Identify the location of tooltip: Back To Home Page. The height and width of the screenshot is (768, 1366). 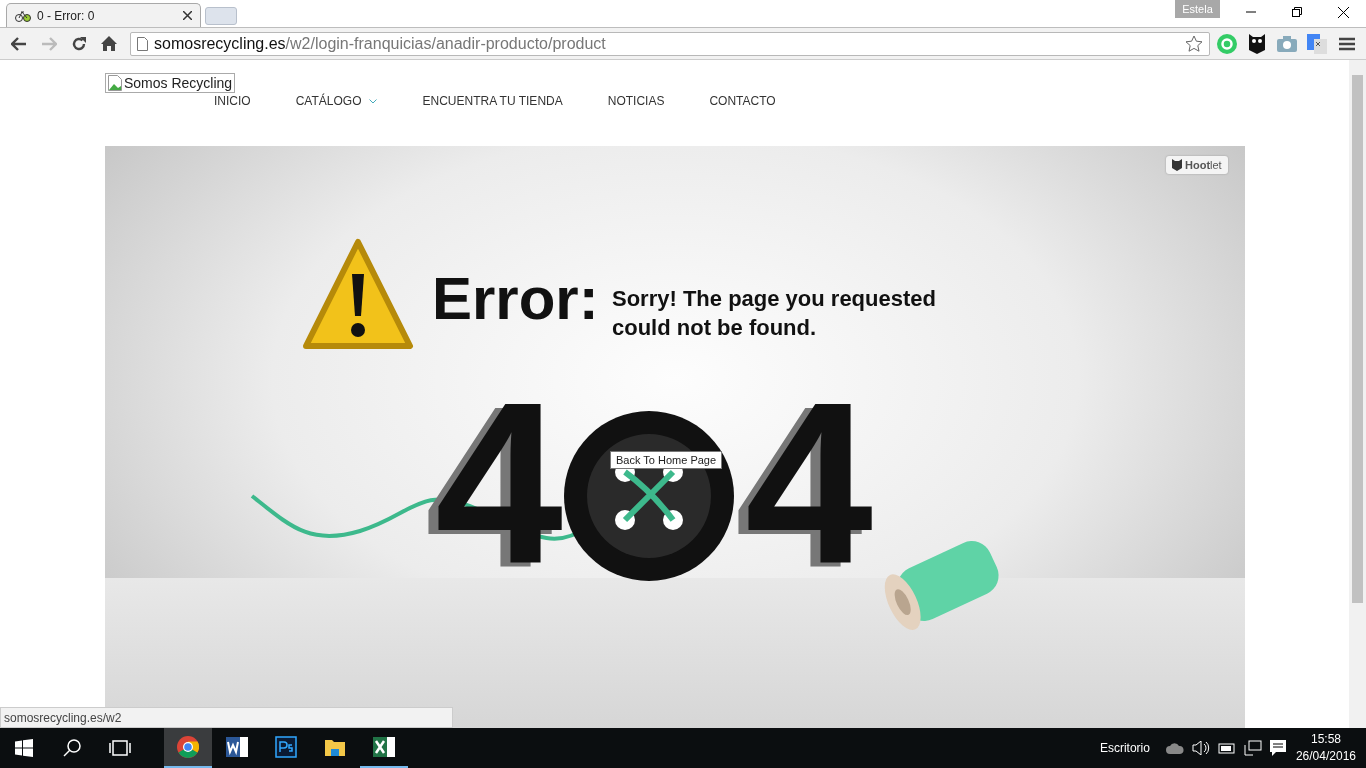
(666, 460).